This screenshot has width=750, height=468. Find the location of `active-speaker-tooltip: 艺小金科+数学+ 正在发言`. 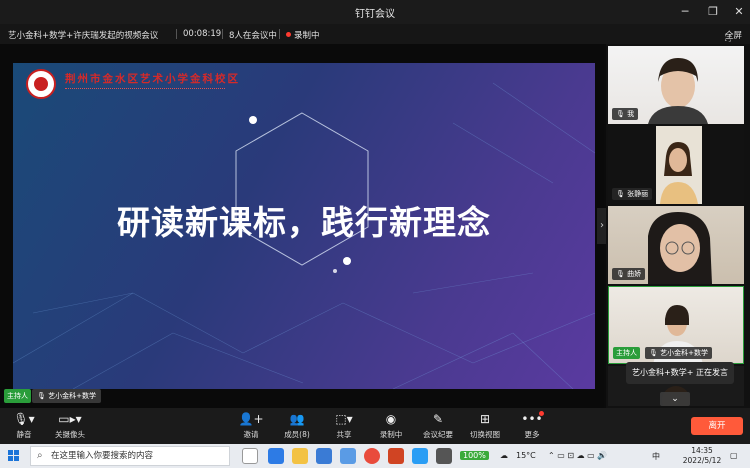

active-speaker-tooltip: 艺小金科+数学+ 正在发言 is located at coordinates (680, 373).